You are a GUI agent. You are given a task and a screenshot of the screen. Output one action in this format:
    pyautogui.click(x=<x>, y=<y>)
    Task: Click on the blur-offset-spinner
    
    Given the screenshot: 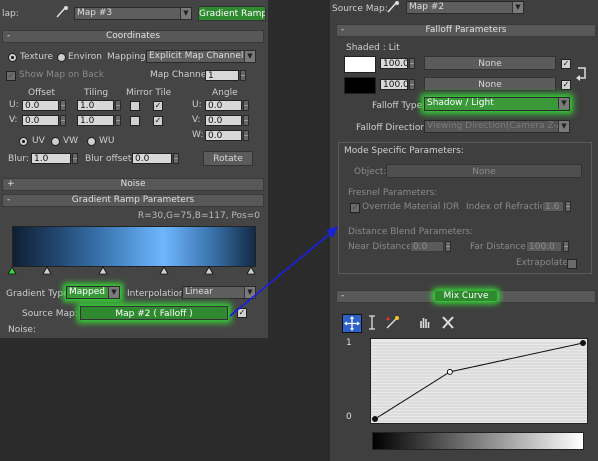 What is the action you would take?
    pyautogui.click(x=176, y=158)
    